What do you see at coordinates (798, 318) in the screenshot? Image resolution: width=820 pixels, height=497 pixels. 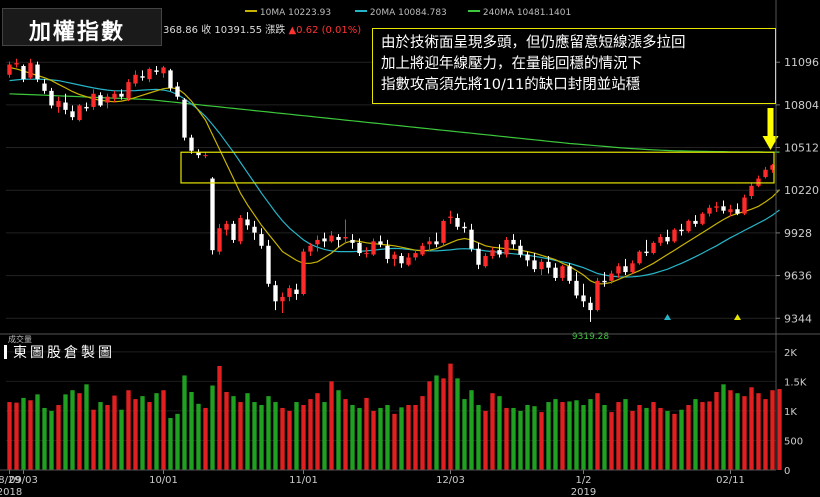 I see `price-tick-label: 9344` at bounding box center [798, 318].